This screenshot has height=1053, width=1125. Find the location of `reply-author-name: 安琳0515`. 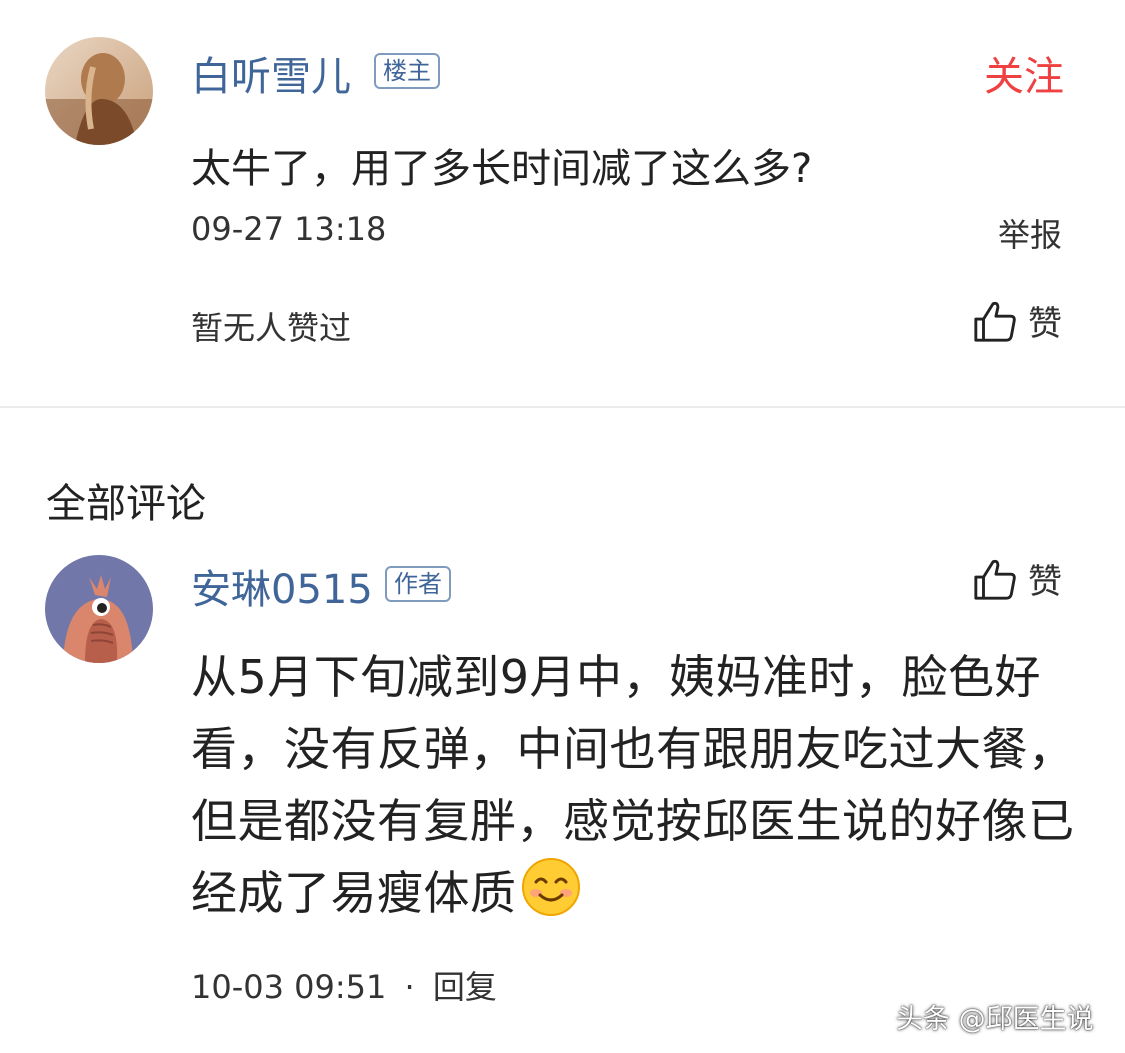

reply-author-name: 安琳0515 is located at coordinates (282, 586).